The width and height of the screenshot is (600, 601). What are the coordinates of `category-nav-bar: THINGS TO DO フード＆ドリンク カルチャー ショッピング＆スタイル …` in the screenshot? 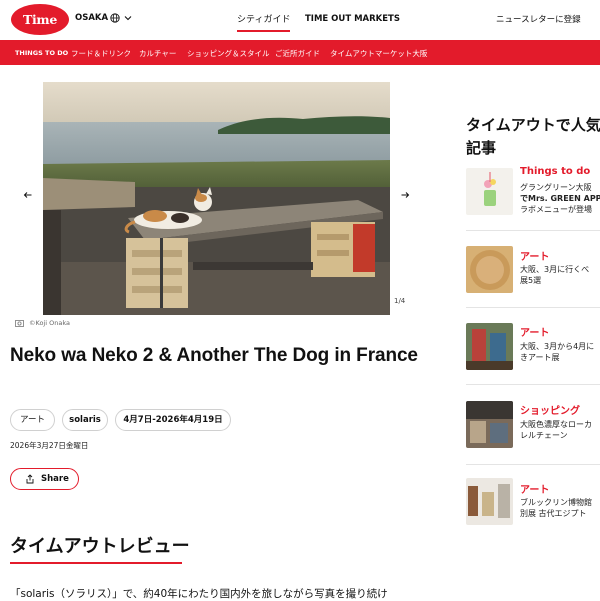 It's located at (300, 52).